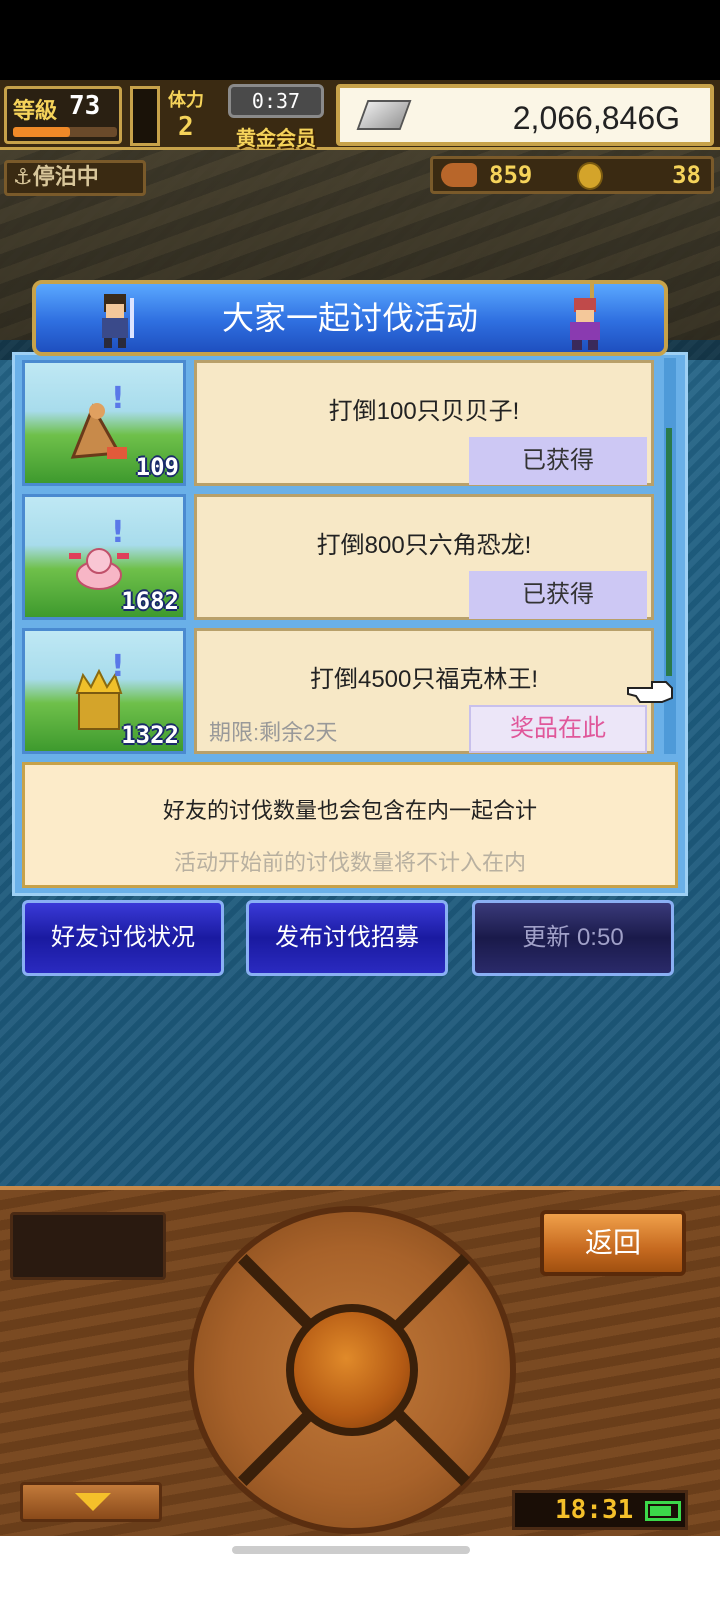 The height and width of the screenshot is (1610, 720). I want to click on quest-row: ! 1682 打倒800只六角恐龙! 已获得, so click(338, 555).